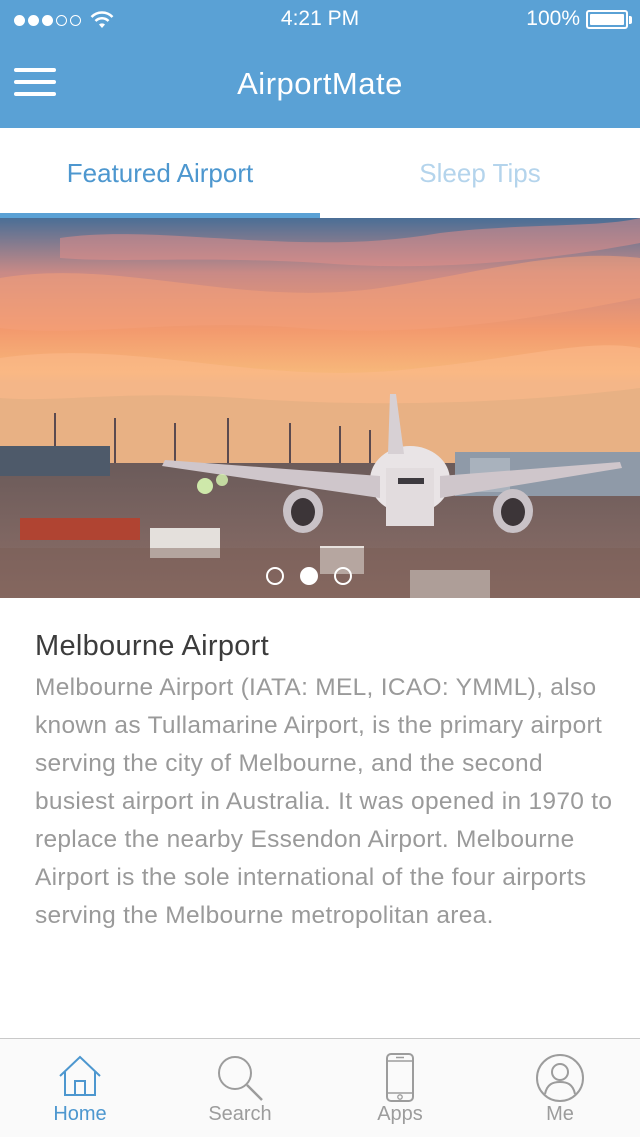 Image resolution: width=640 pixels, height=1137 pixels. What do you see at coordinates (400, 1077) in the screenshot?
I see `phone-icon` at bounding box center [400, 1077].